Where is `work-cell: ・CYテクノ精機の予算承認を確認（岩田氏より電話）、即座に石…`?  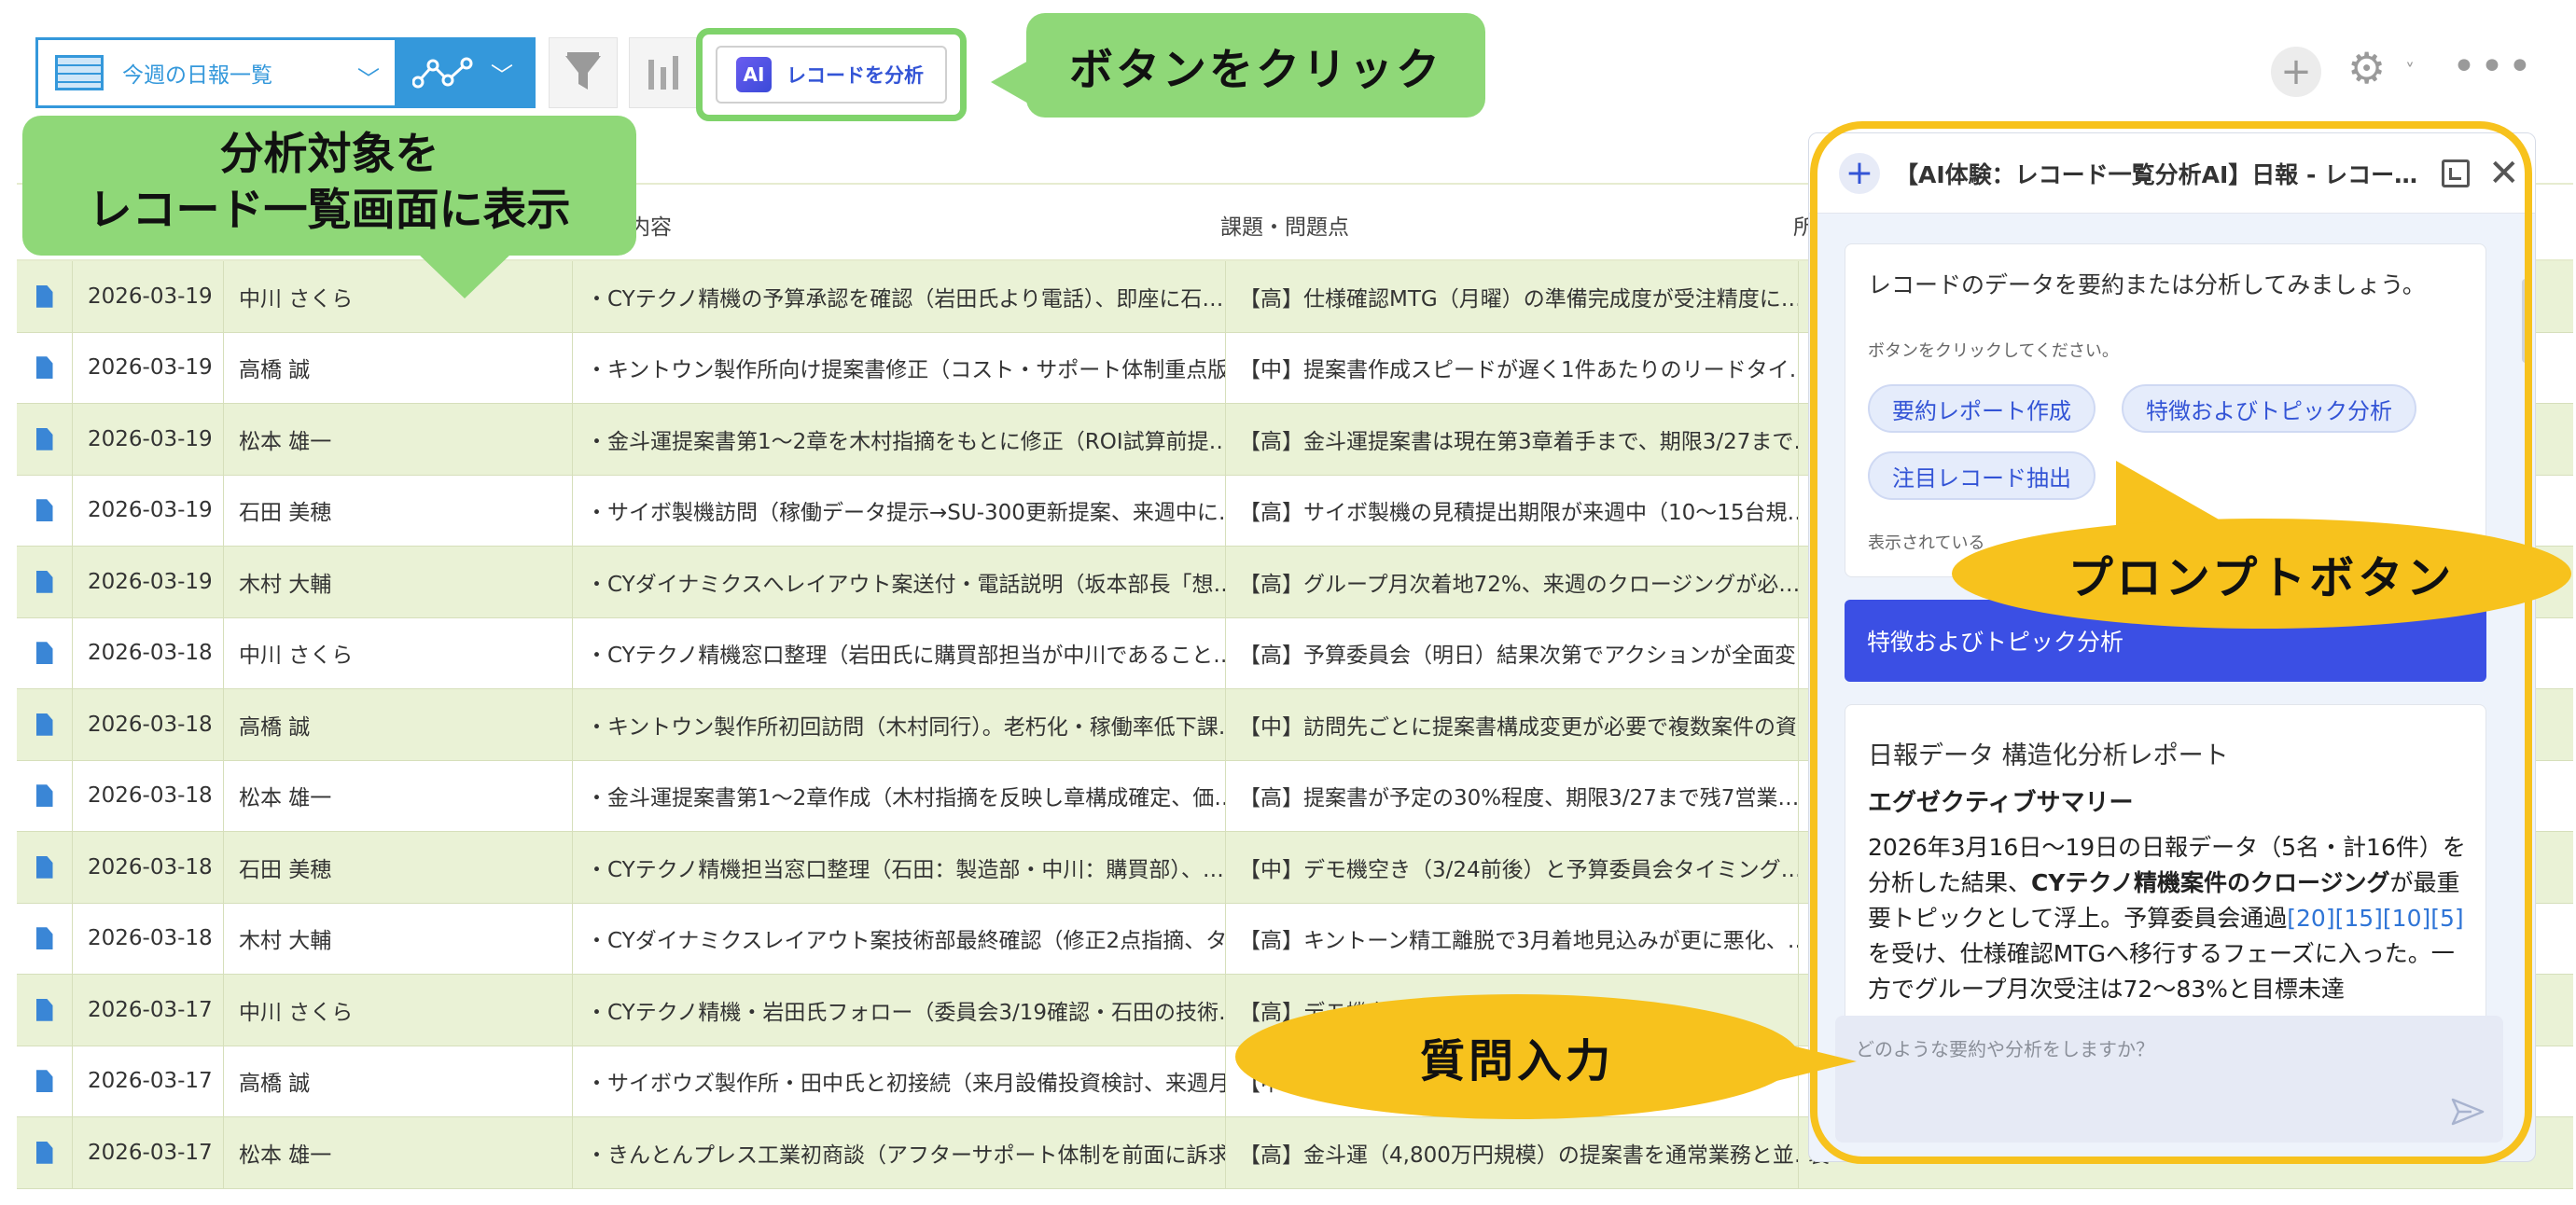 work-cell: ・CYテクノ精機の予算承認を確認（岩田氏より電話）、即座に石… is located at coordinates (899, 296).